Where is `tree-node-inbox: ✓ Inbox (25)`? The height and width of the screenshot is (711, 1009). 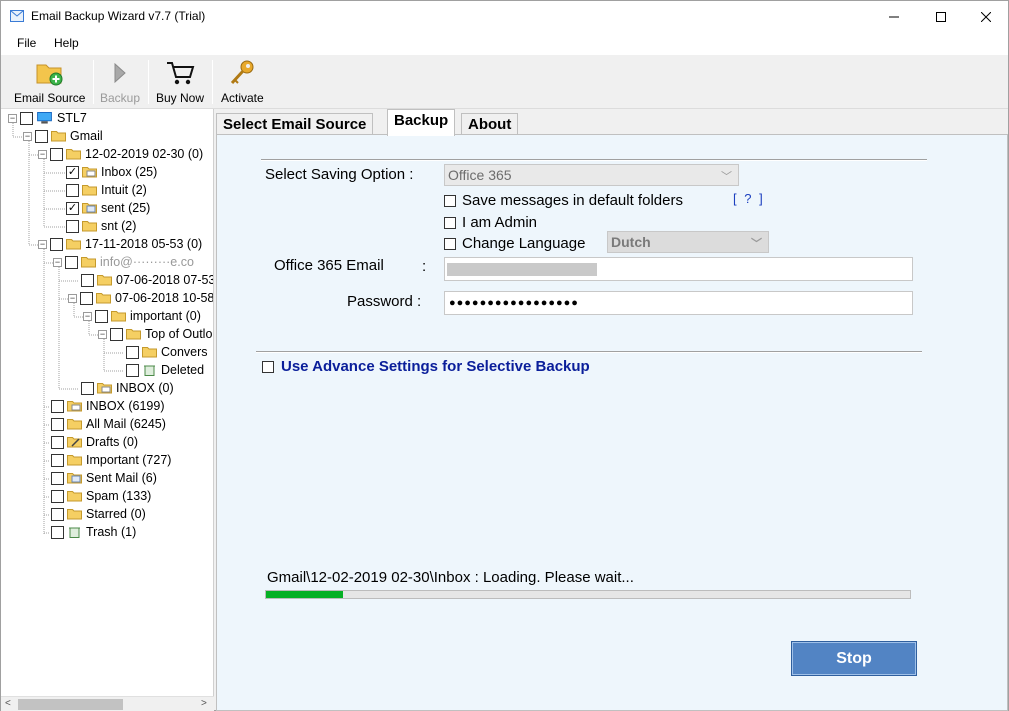
tree-node-inbox: ✓ Inbox (25) is located at coordinates (111, 172).